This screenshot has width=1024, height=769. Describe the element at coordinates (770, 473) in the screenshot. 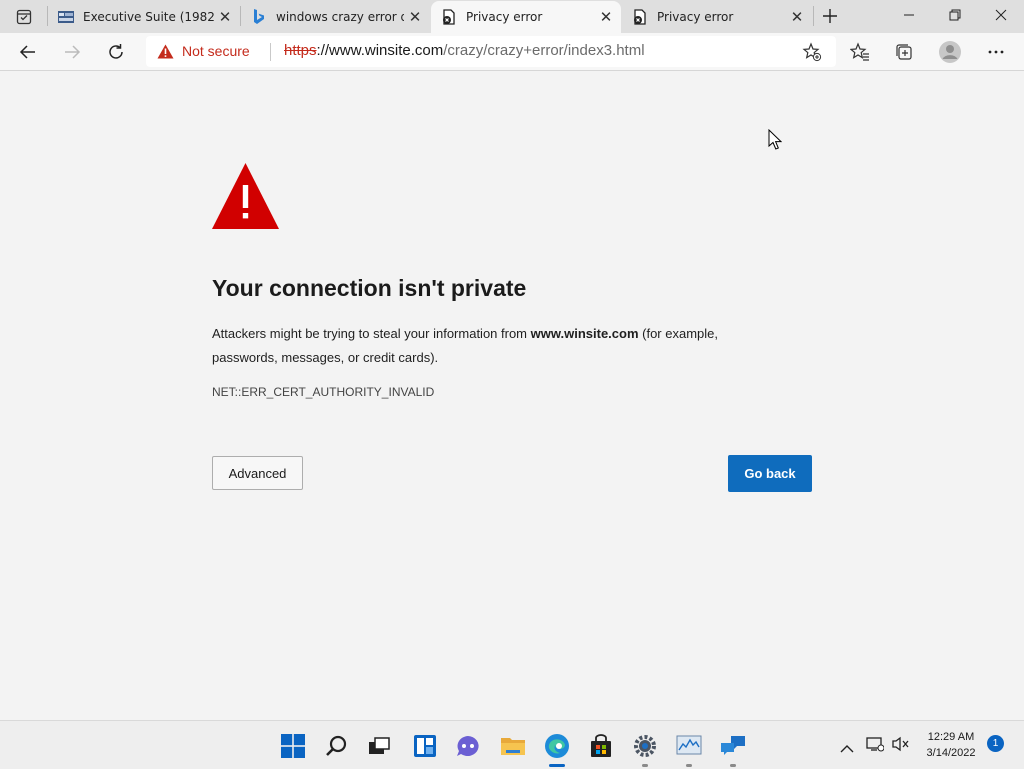

I see `go-back-button: Go back` at that location.